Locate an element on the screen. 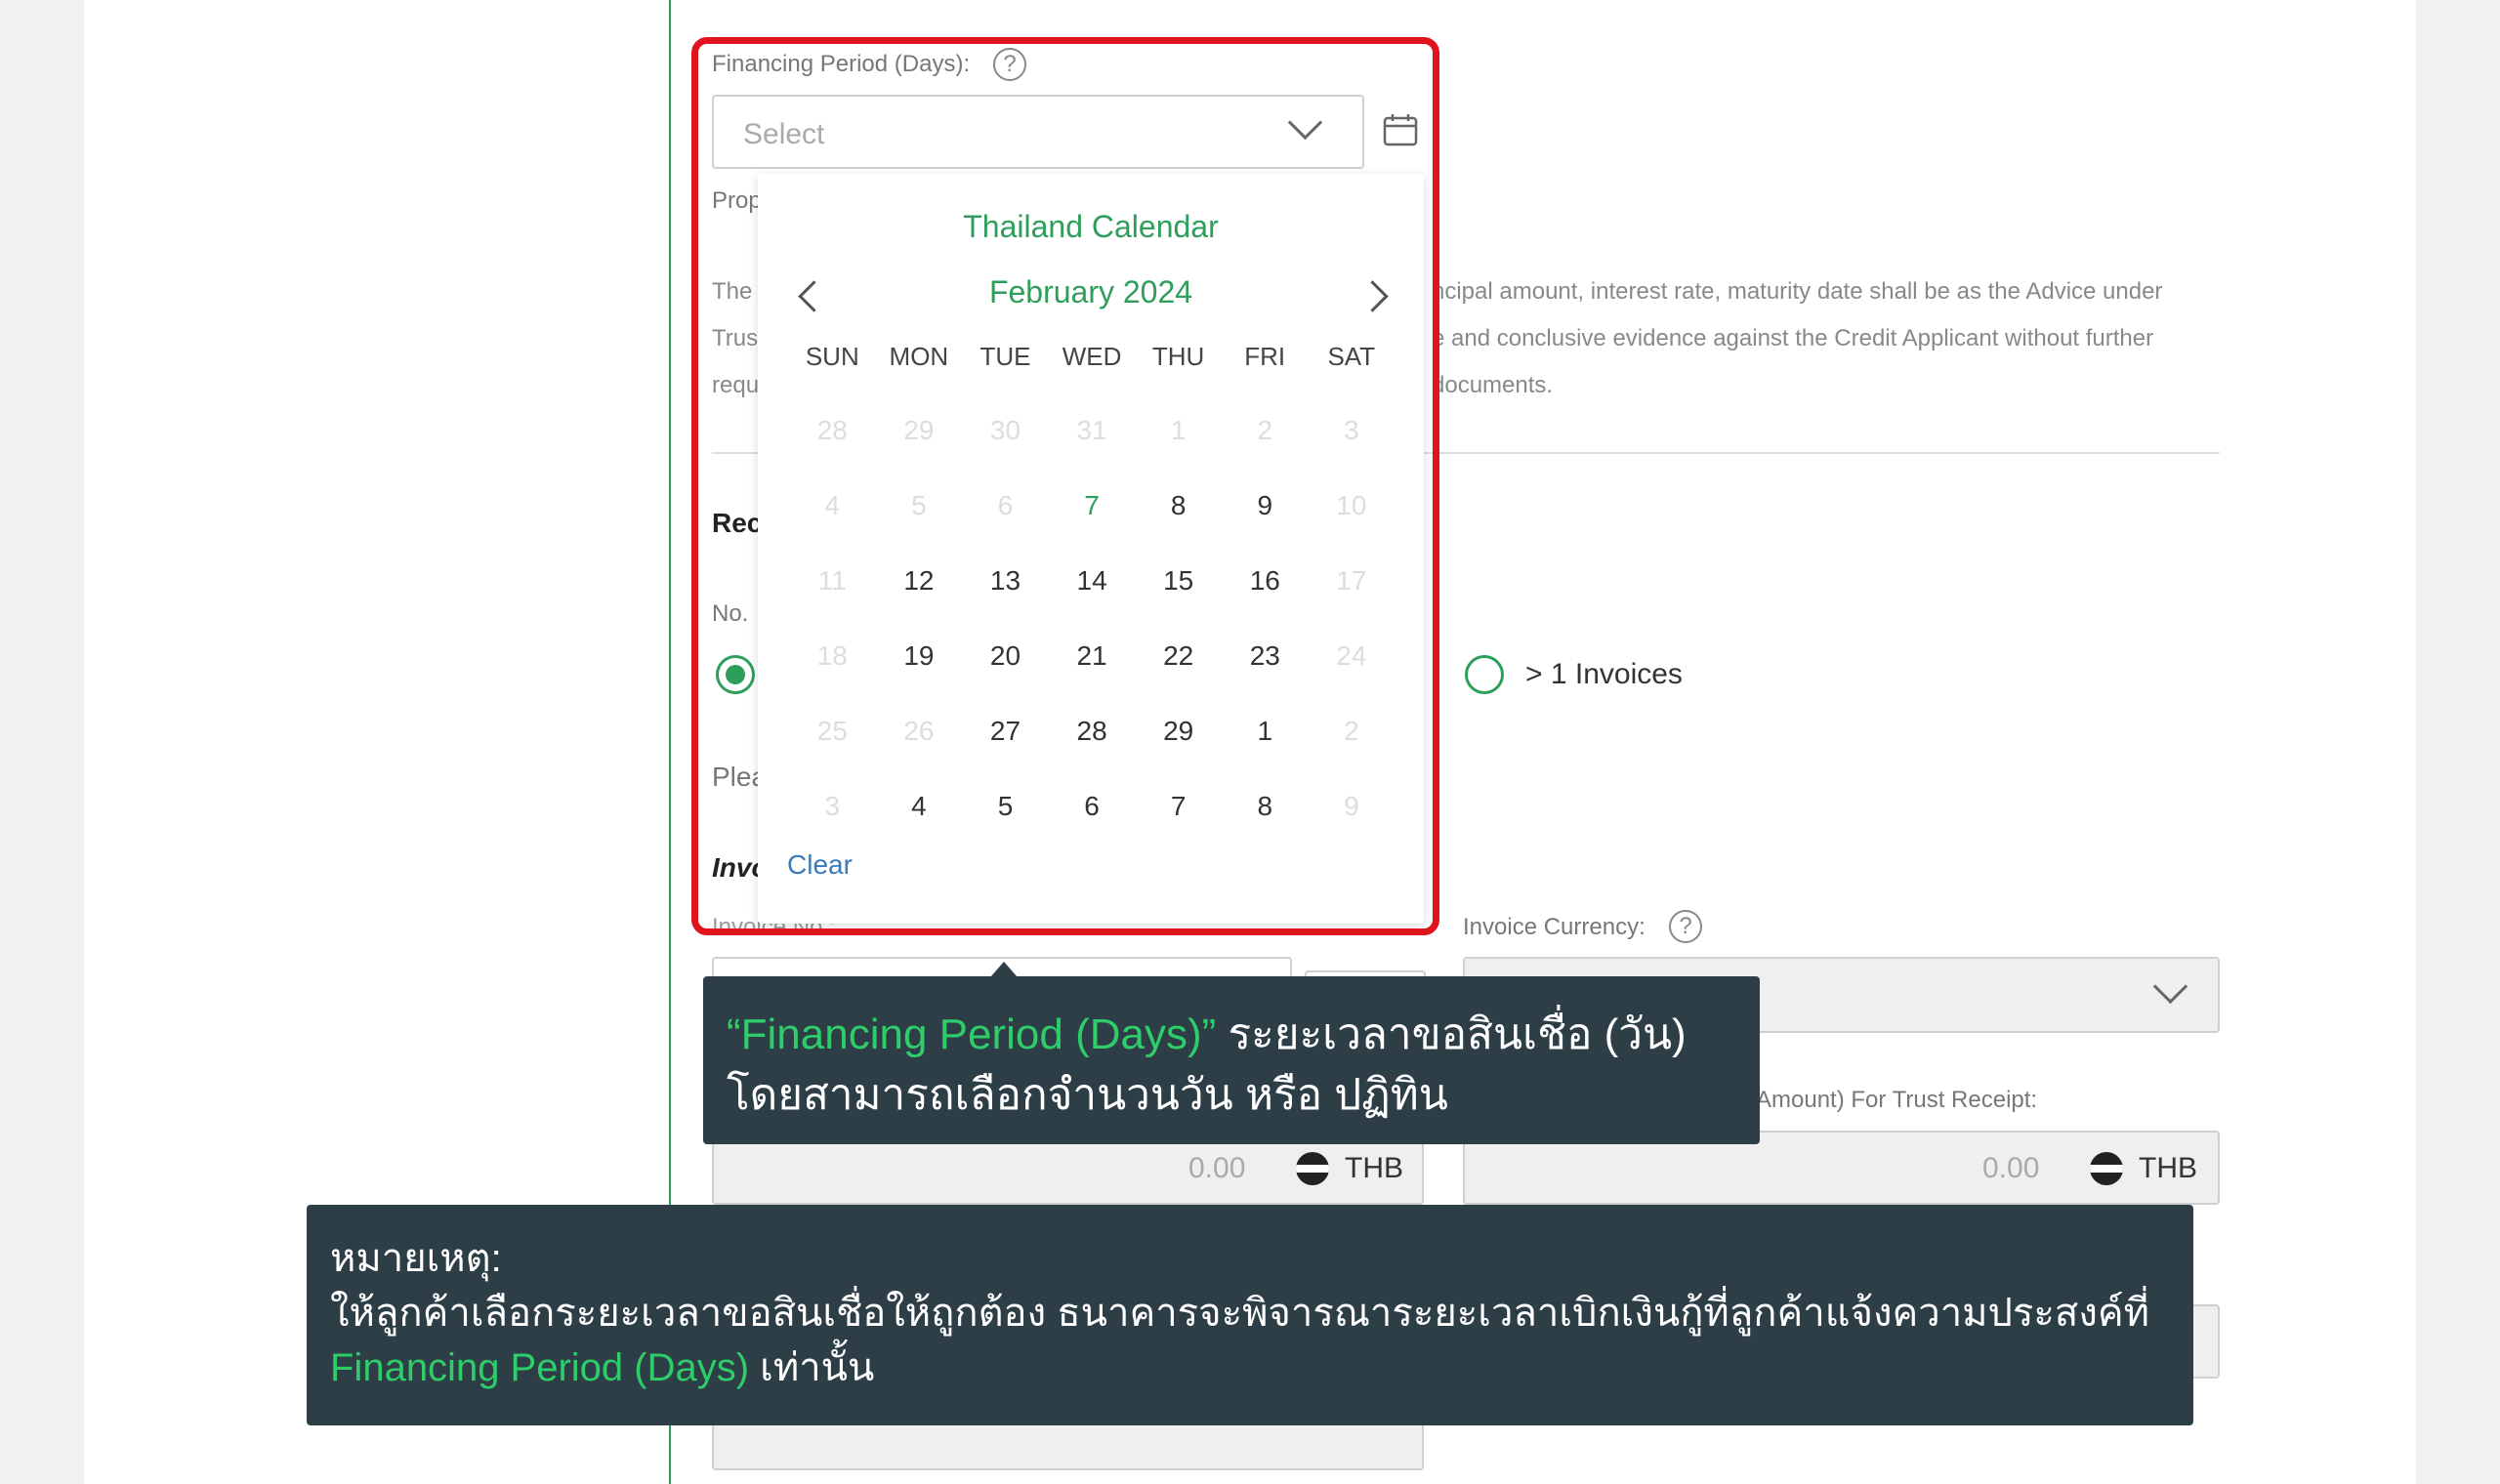 This screenshot has width=2500, height=1484. note-highlight: Financing Period (Days) is located at coordinates (540, 1368).